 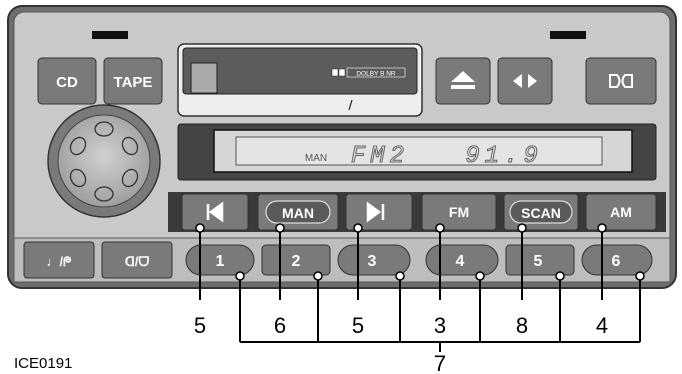 I want to click on scan-button: SCAN, so click(x=541, y=212).